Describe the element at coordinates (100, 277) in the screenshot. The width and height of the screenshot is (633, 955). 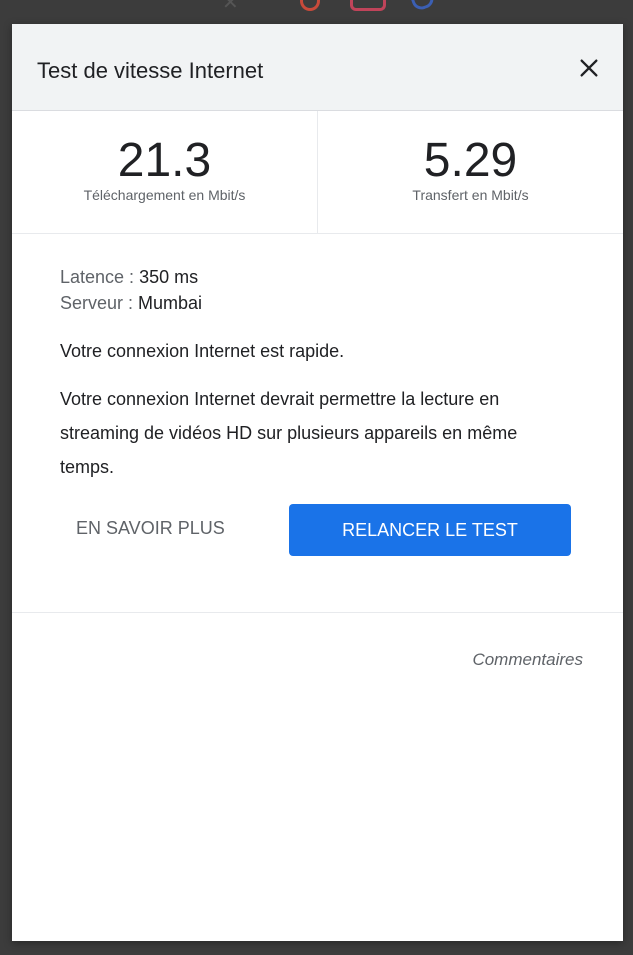
I see `latency-label: Latence :` at that location.